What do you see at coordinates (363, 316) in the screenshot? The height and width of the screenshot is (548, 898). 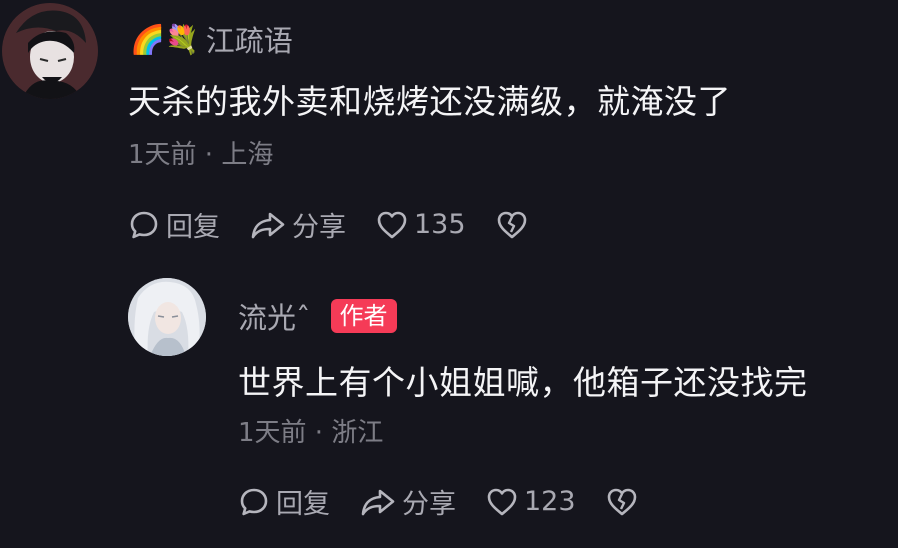 I see `author-badge: 作者` at bounding box center [363, 316].